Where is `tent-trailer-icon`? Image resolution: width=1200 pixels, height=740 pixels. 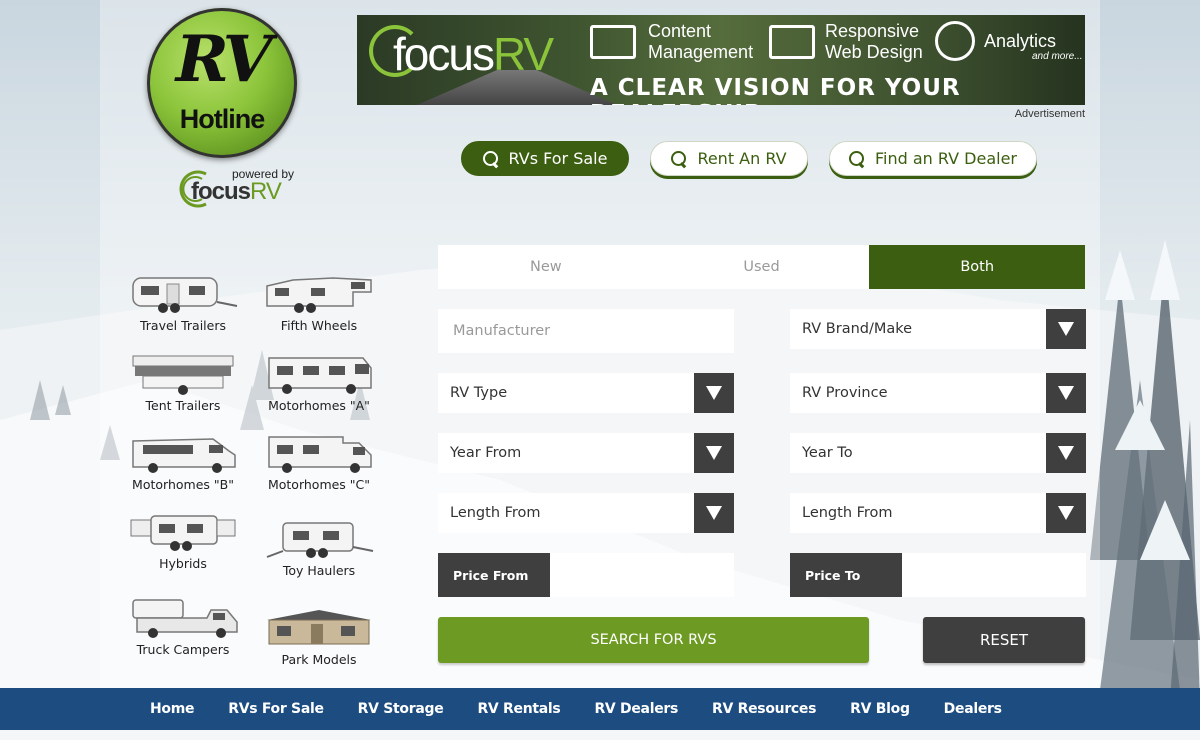
tent-trailer-icon is located at coordinates (183, 375).